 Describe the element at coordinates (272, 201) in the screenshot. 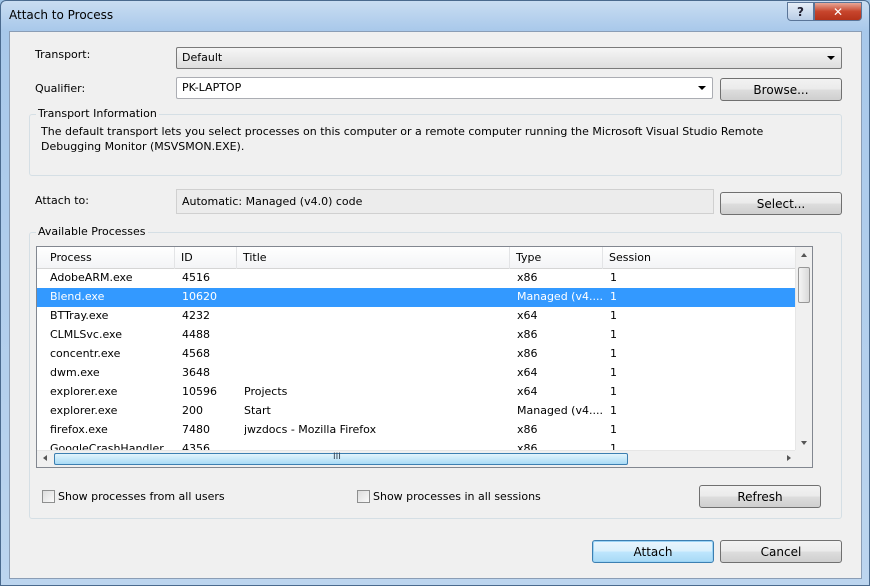

I see `attach-to-value: Automatic: Managed (v4.0) code` at that location.